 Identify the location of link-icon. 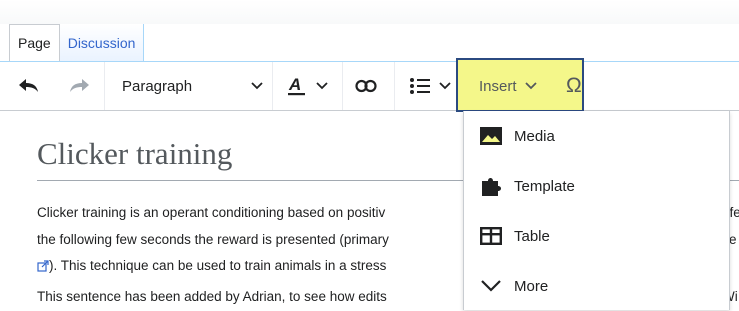
(366, 86).